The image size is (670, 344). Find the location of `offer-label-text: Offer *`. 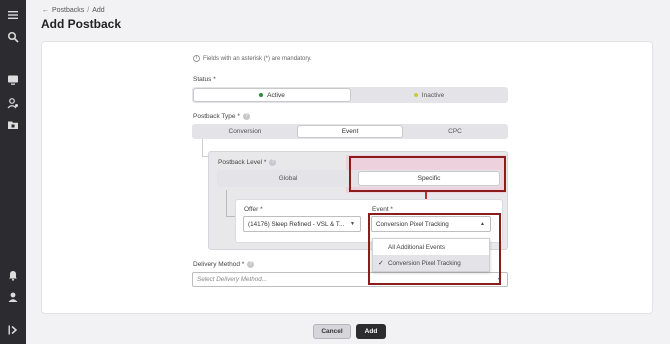

offer-label-text: Offer * is located at coordinates (253, 209).